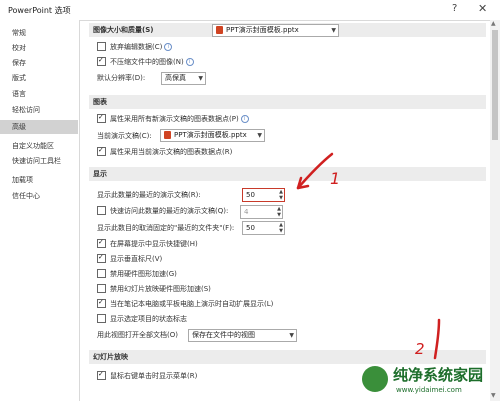 The width and height of the screenshot is (500, 401). What do you see at coordinates (287, 174) in the screenshot?
I see `display-header: 显示` at bounding box center [287, 174].